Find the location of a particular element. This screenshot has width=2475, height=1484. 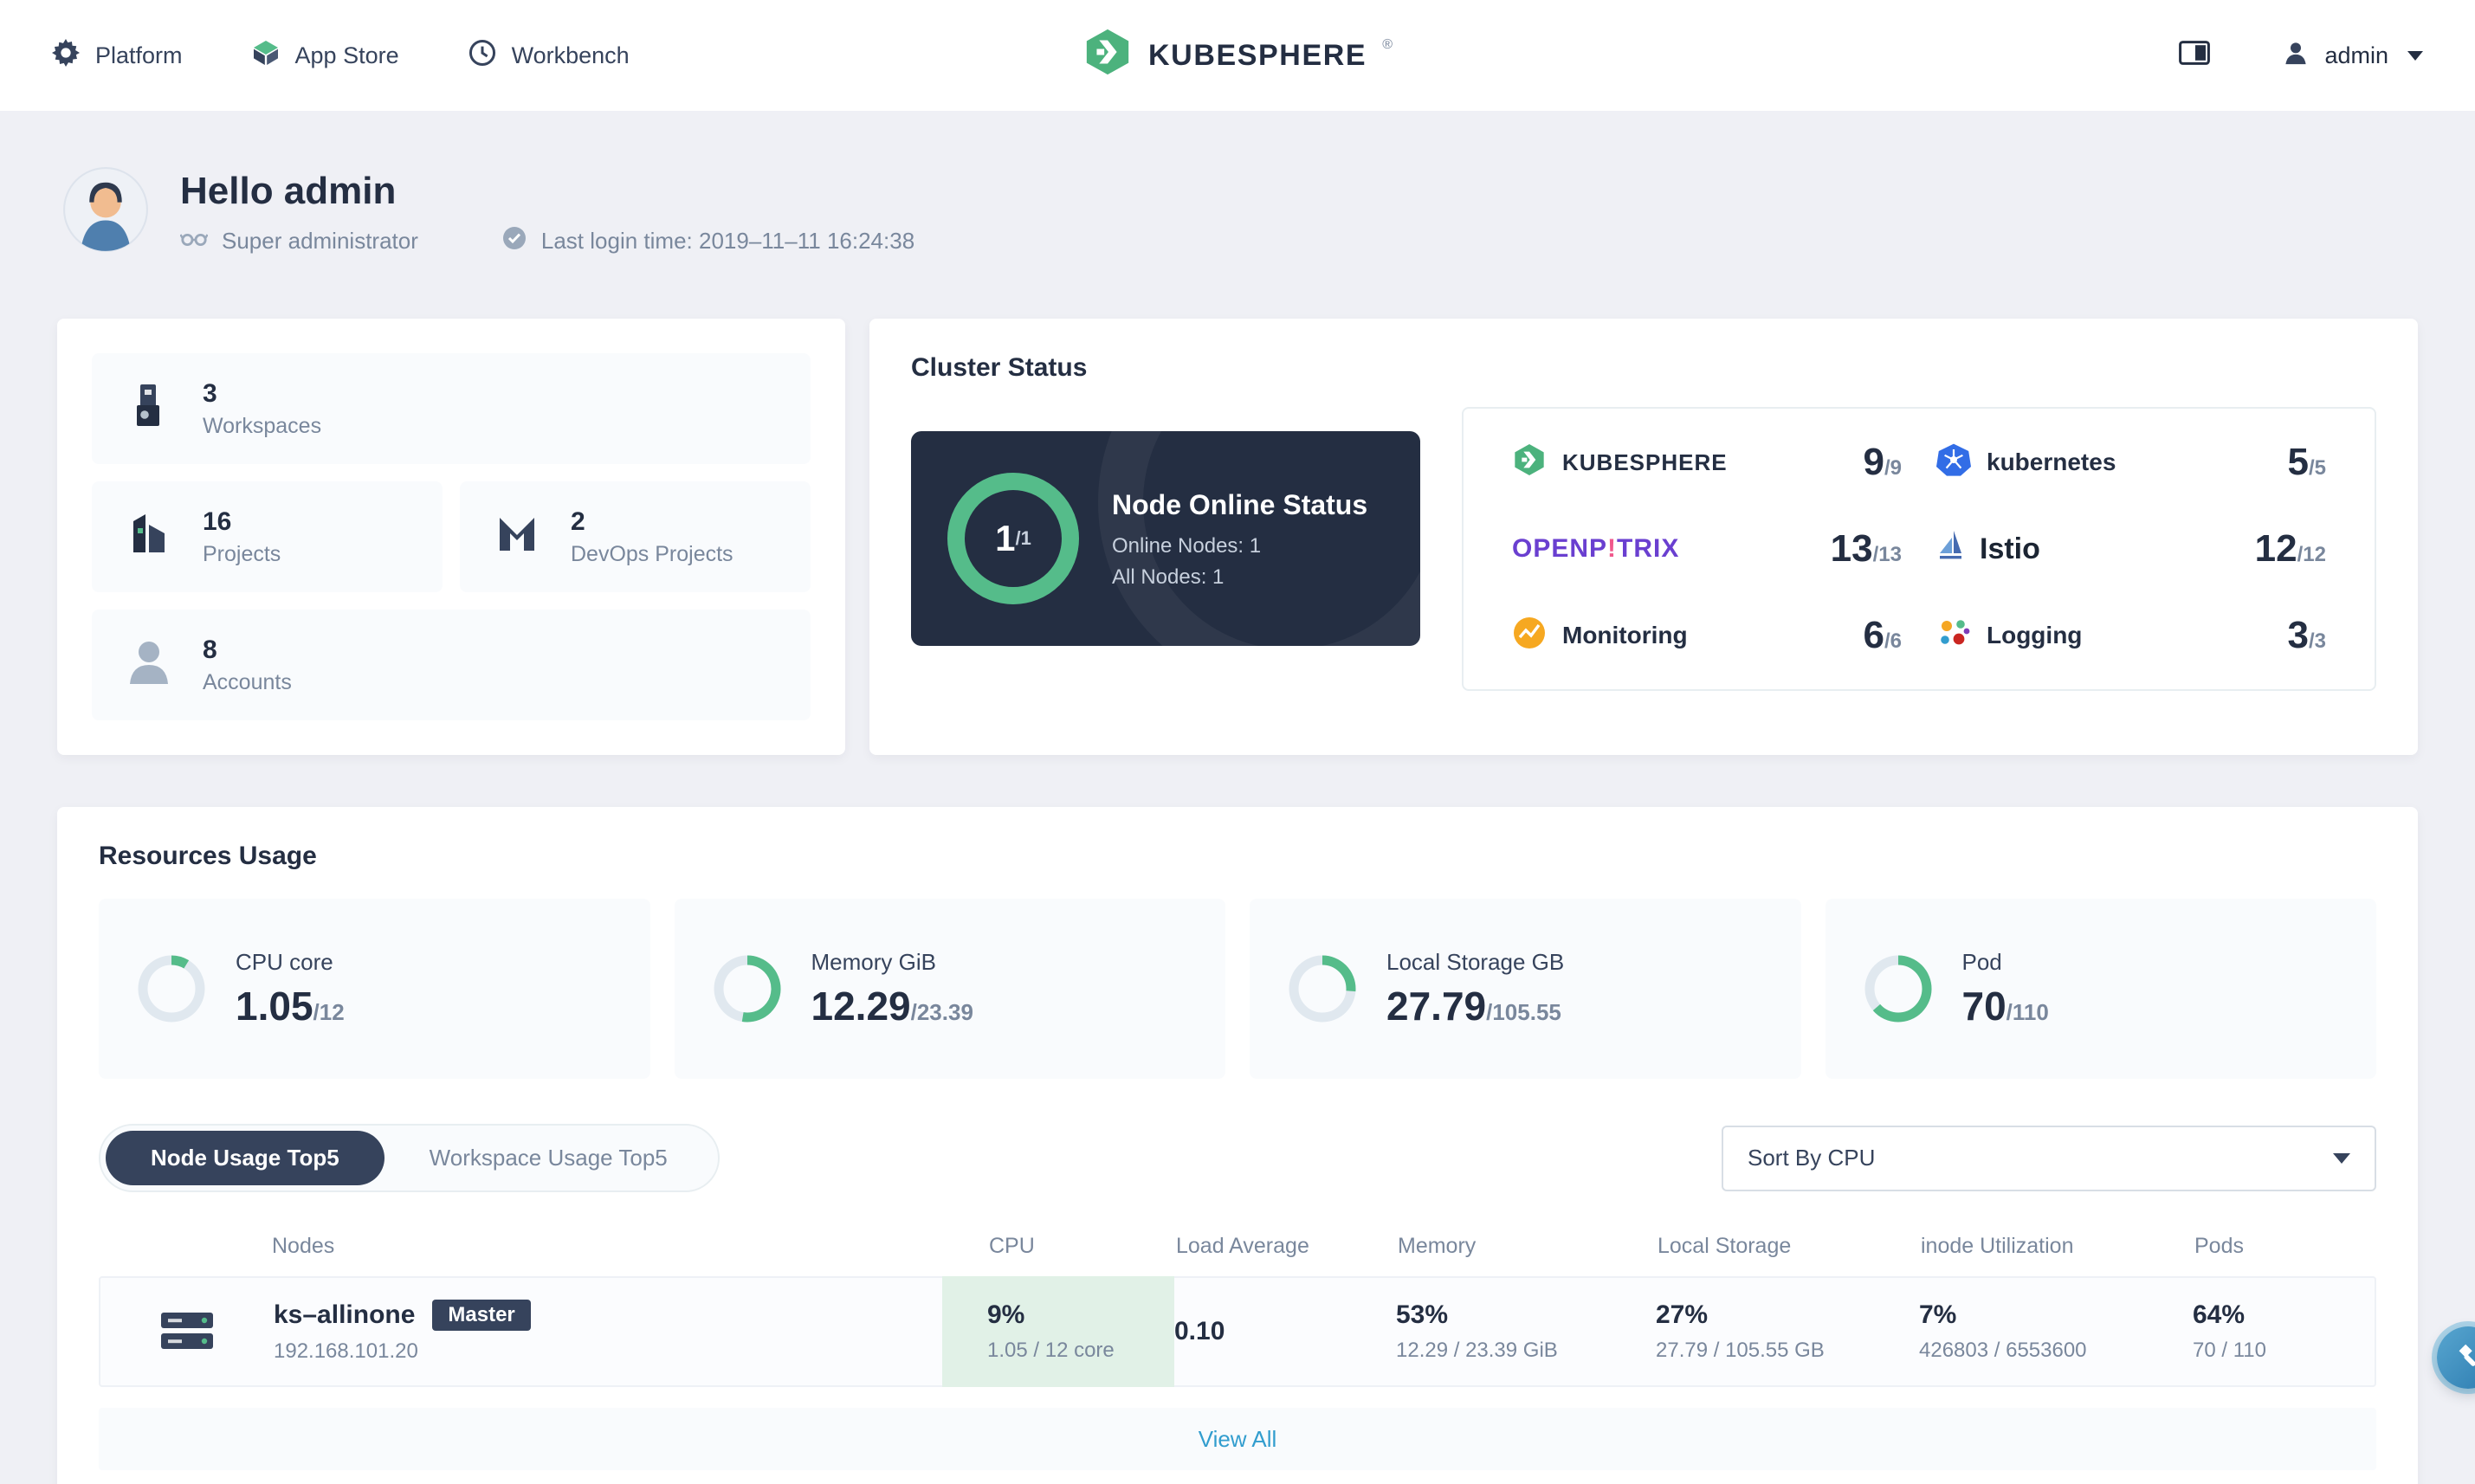

tab-node-usage-top5: Node Usage Top5 is located at coordinates (245, 1158).